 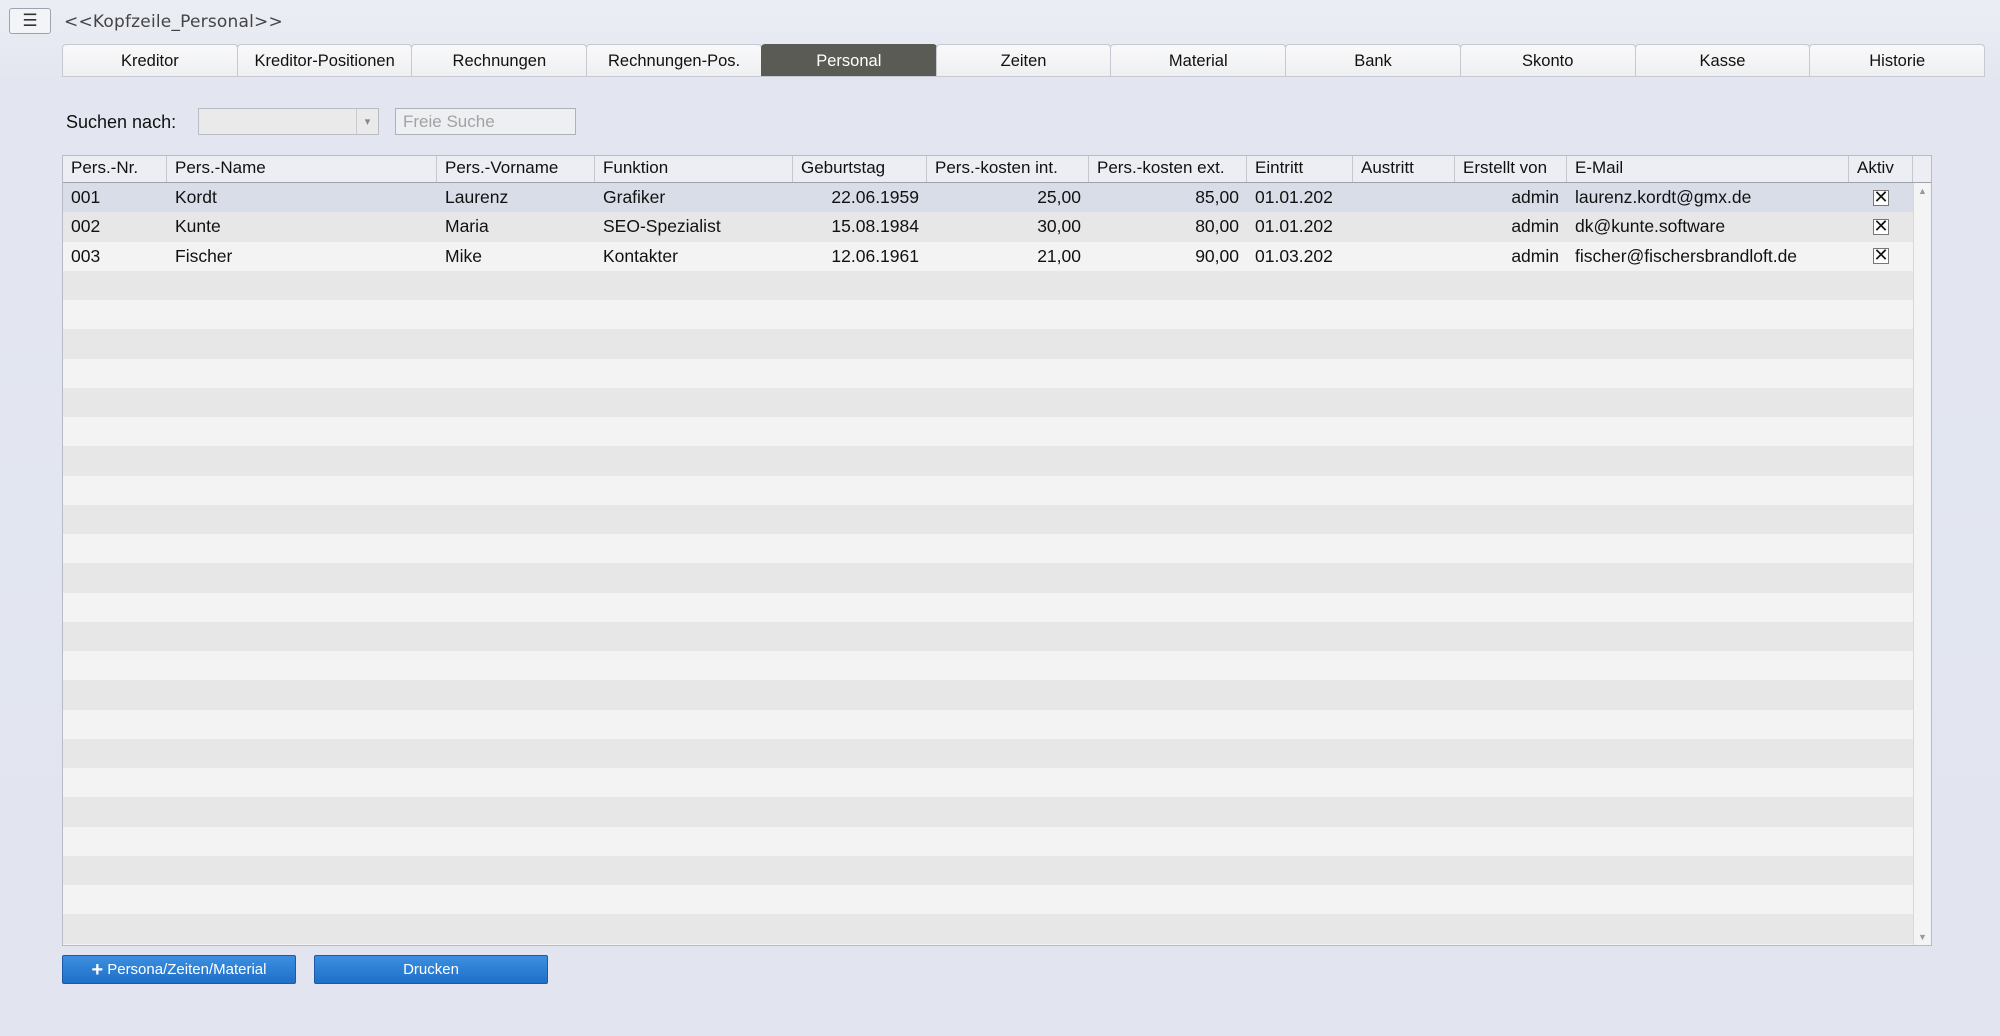 I want to click on cell-geburtstag: 22.06.1959, so click(x=875, y=197).